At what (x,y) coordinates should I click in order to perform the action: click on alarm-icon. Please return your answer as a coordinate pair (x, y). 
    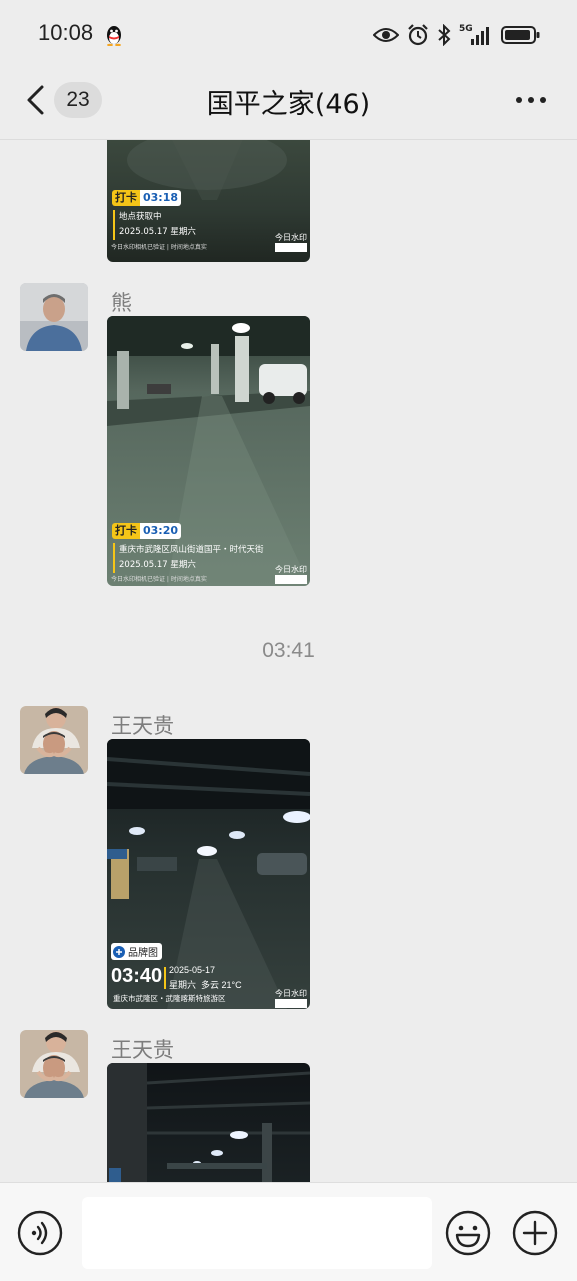
    Looking at the image, I should click on (418, 35).